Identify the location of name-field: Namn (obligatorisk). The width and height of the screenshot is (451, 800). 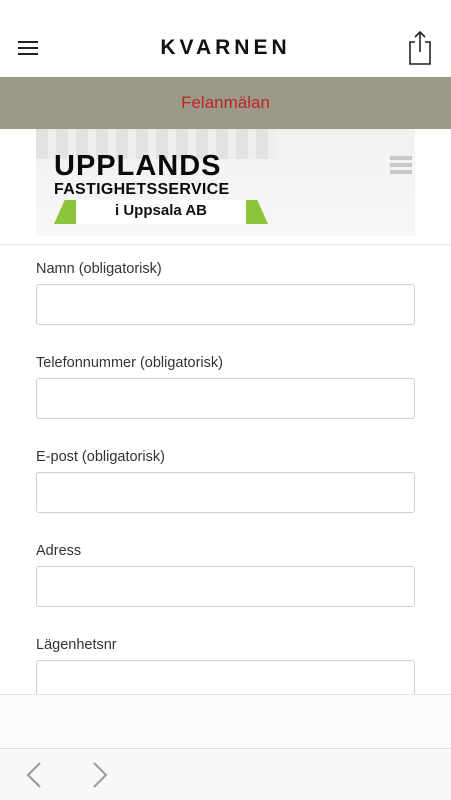
(225, 308).